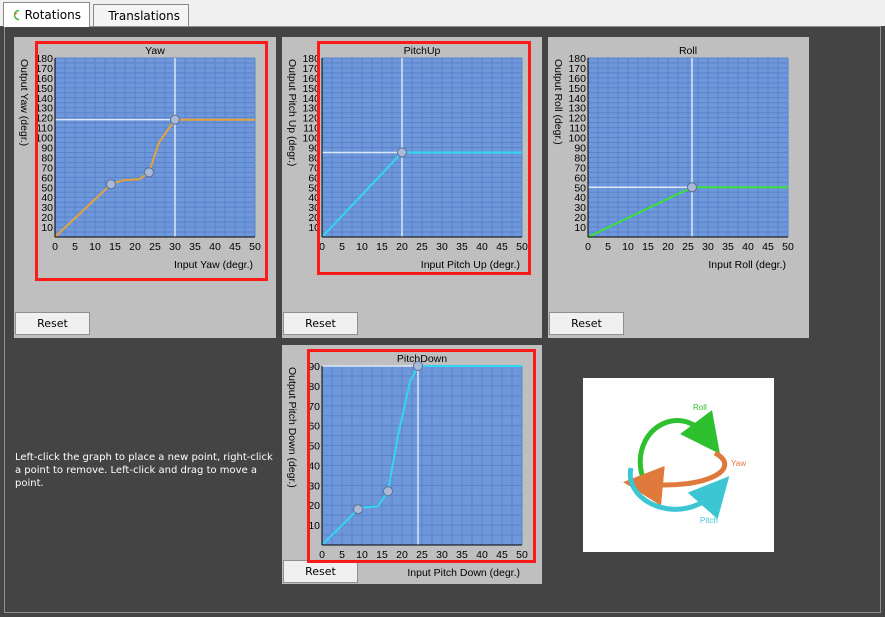  Describe the element at coordinates (470, 265) in the screenshot. I see `x-axis-label: Input Pitch Up (degr.)` at that location.